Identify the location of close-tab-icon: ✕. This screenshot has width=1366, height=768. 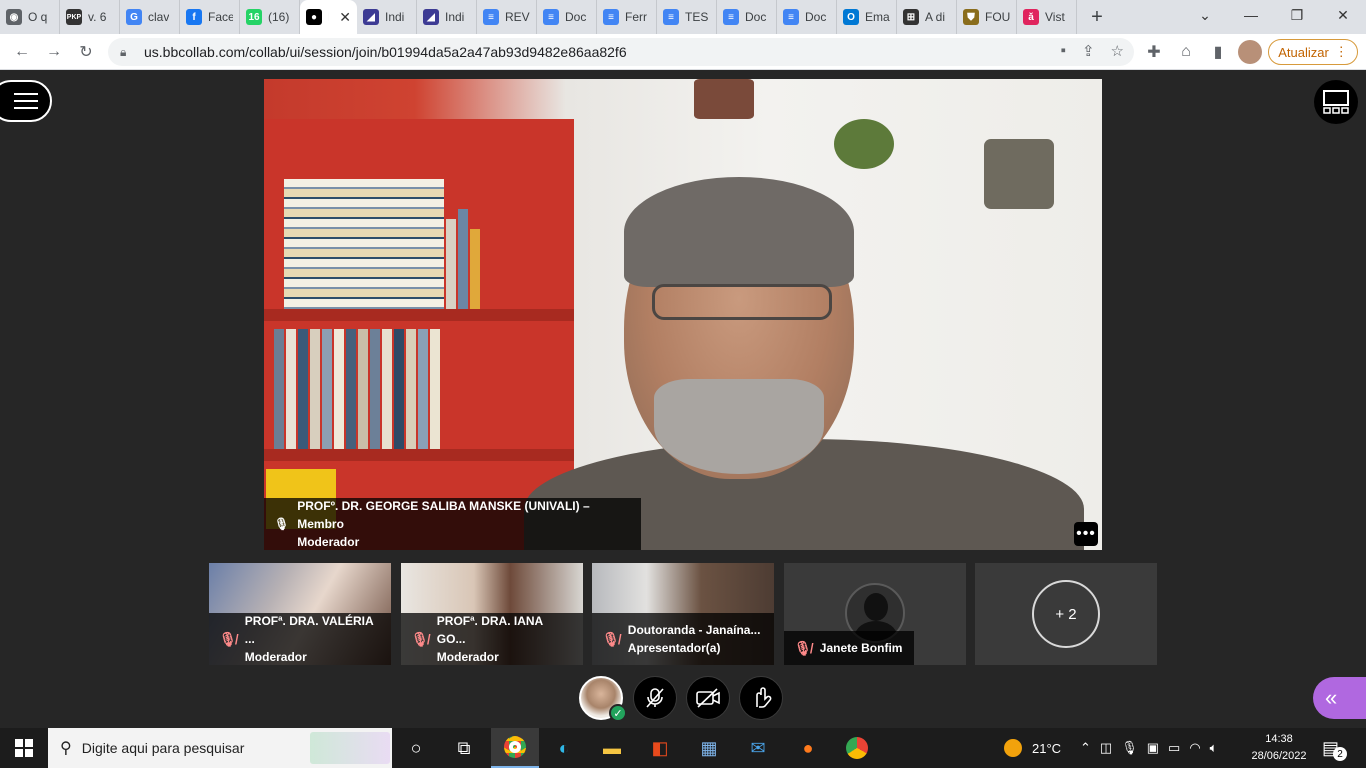
(345, 17).